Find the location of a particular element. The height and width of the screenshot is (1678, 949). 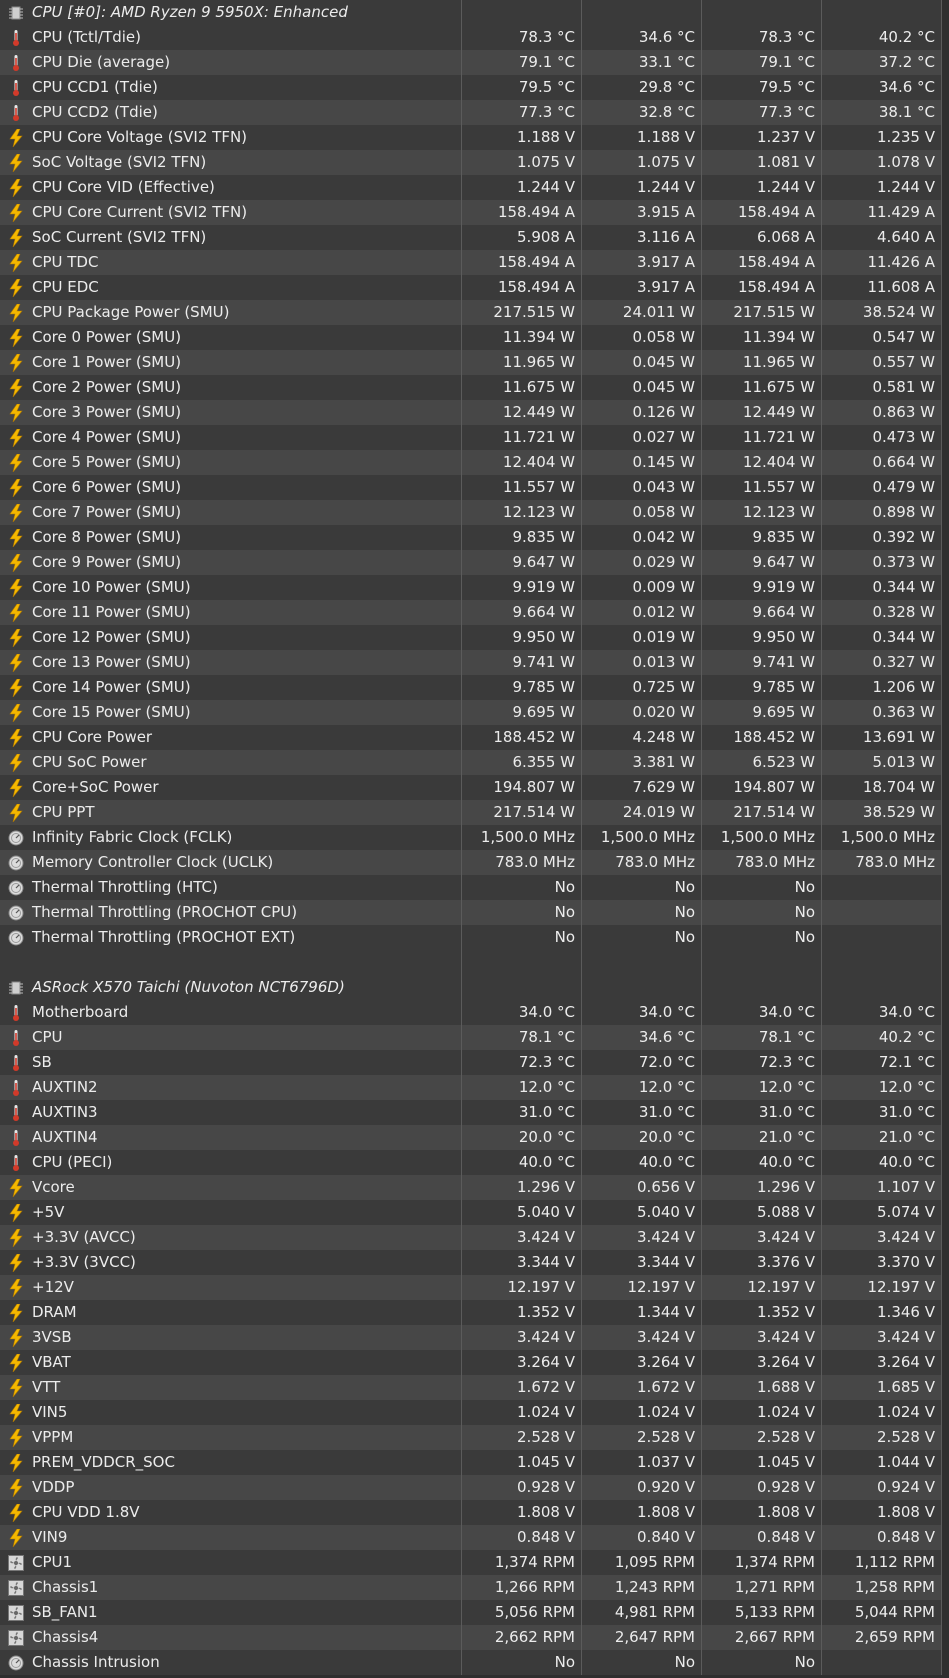

section-header: ASRock X570 Taichi (Nuvoton NCT6796D) is located at coordinates (471, 987).